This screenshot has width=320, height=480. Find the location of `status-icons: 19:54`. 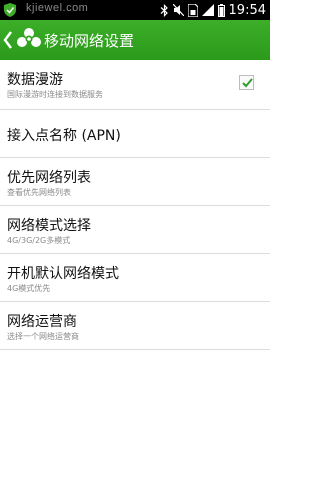

status-icons: 19:54 is located at coordinates (213, 10).